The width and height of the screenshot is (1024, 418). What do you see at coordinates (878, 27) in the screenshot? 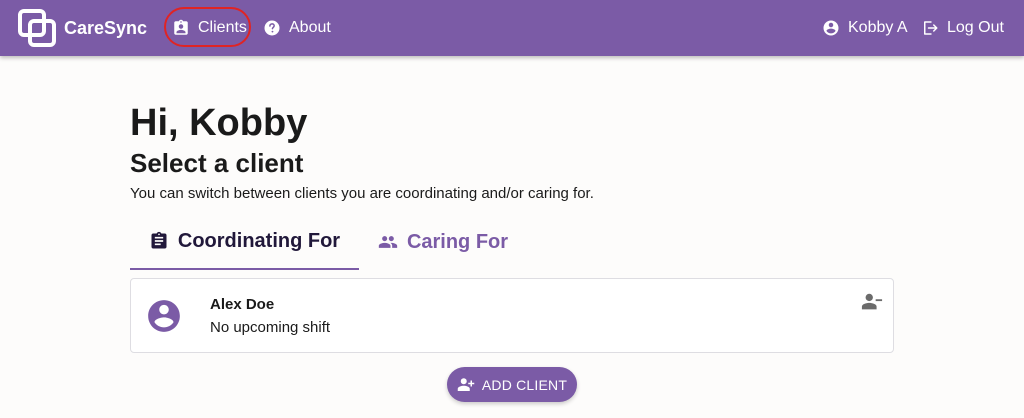
I see `user-name: Kobby A` at bounding box center [878, 27].